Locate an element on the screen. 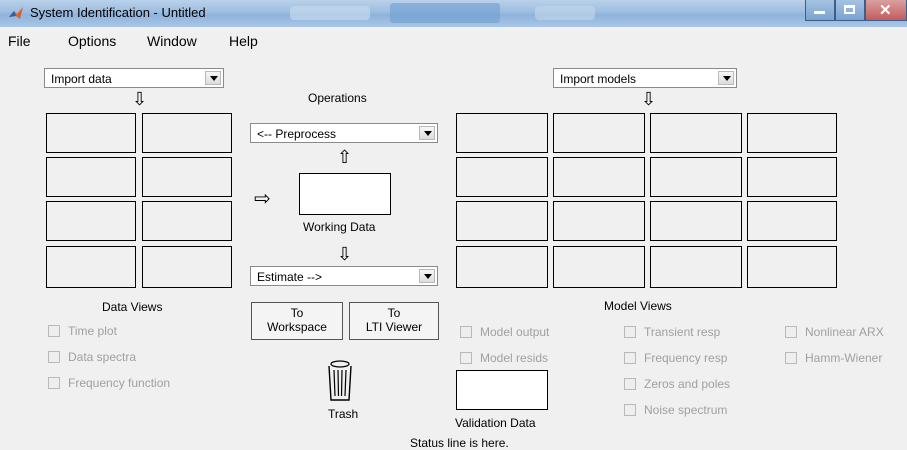 This screenshot has width=907, height=450. validation-data-label: Validation Data is located at coordinates (495, 423).